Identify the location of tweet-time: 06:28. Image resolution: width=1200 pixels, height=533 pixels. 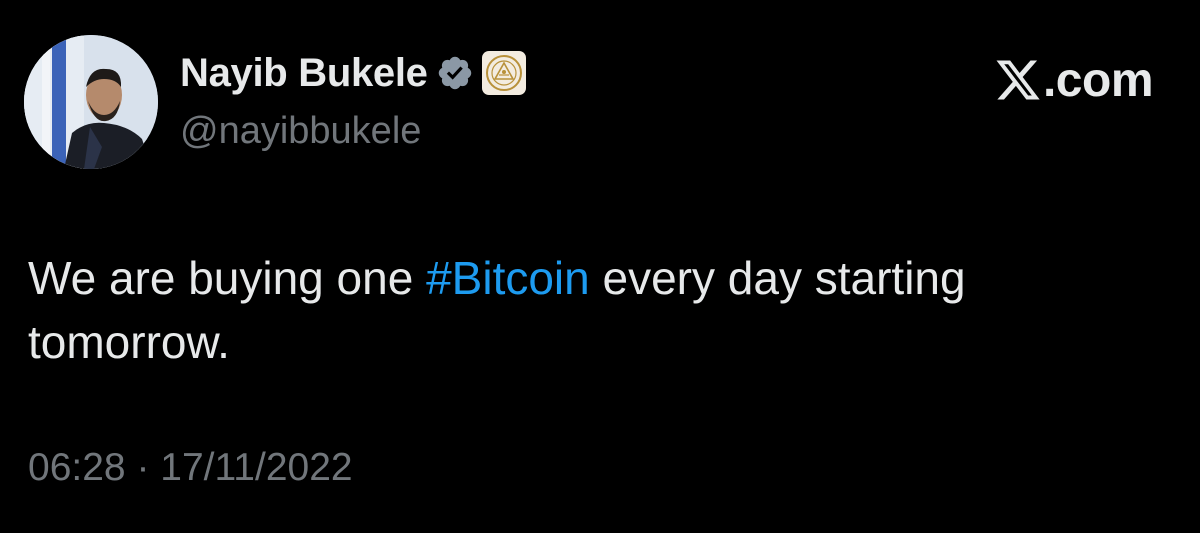
(77, 467).